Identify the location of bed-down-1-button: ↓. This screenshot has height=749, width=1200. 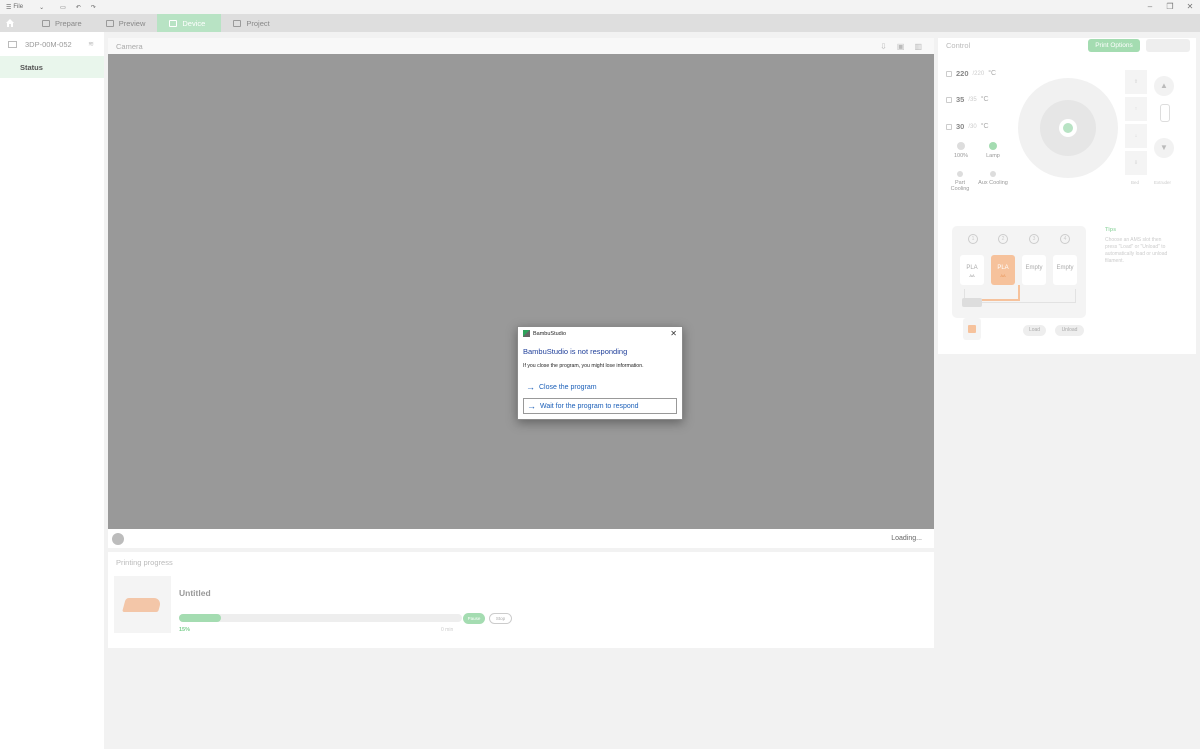
(1136, 136).